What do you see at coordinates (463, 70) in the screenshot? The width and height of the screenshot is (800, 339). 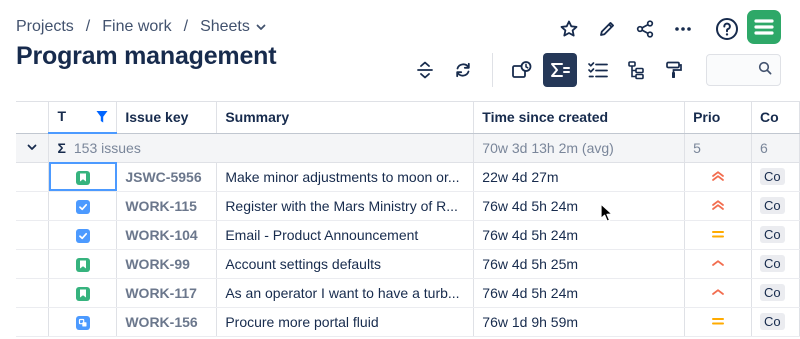 I see `refresh-icon` at bounding box center [463, 70].